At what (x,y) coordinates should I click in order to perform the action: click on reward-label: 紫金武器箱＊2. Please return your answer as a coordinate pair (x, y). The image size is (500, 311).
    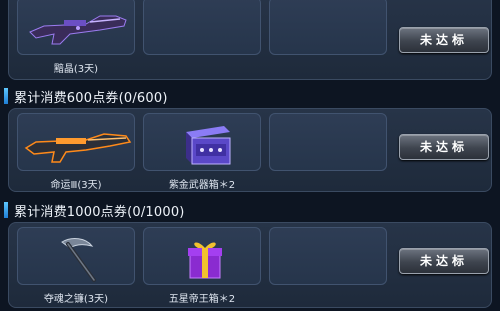
    Looking at the image, I should click on (202, 185).